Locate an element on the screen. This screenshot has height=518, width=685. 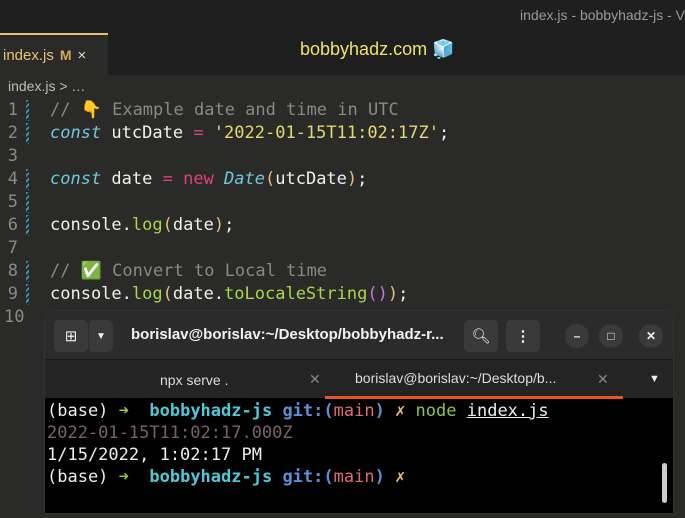
token: new is located at coordinates (193, 179).